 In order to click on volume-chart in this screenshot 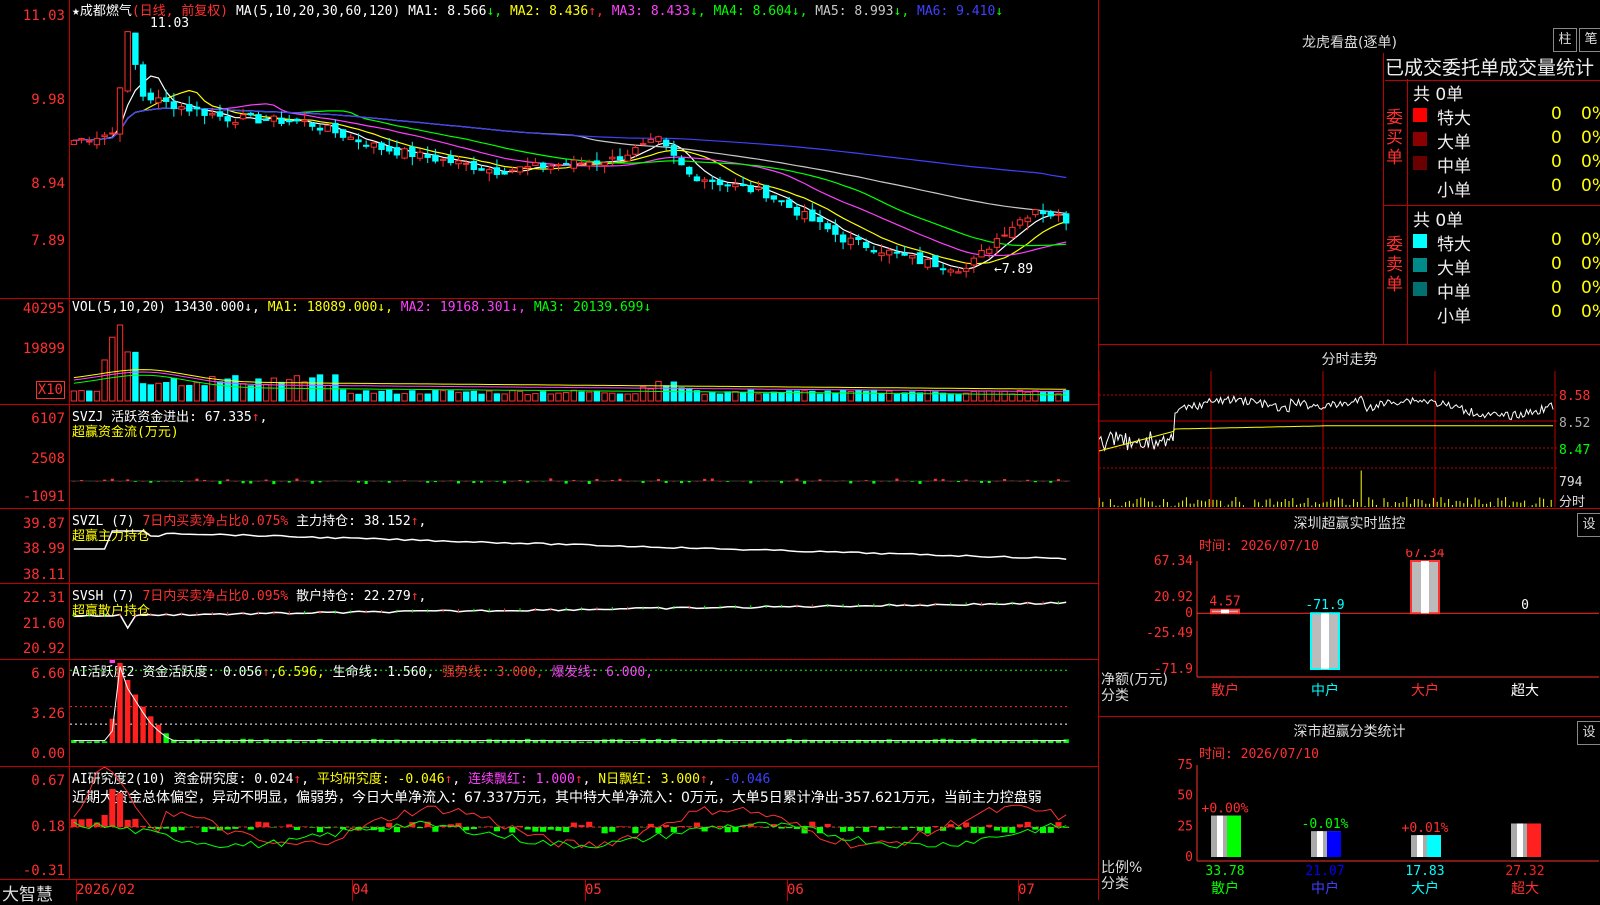, I will do `click(583, 360)`.